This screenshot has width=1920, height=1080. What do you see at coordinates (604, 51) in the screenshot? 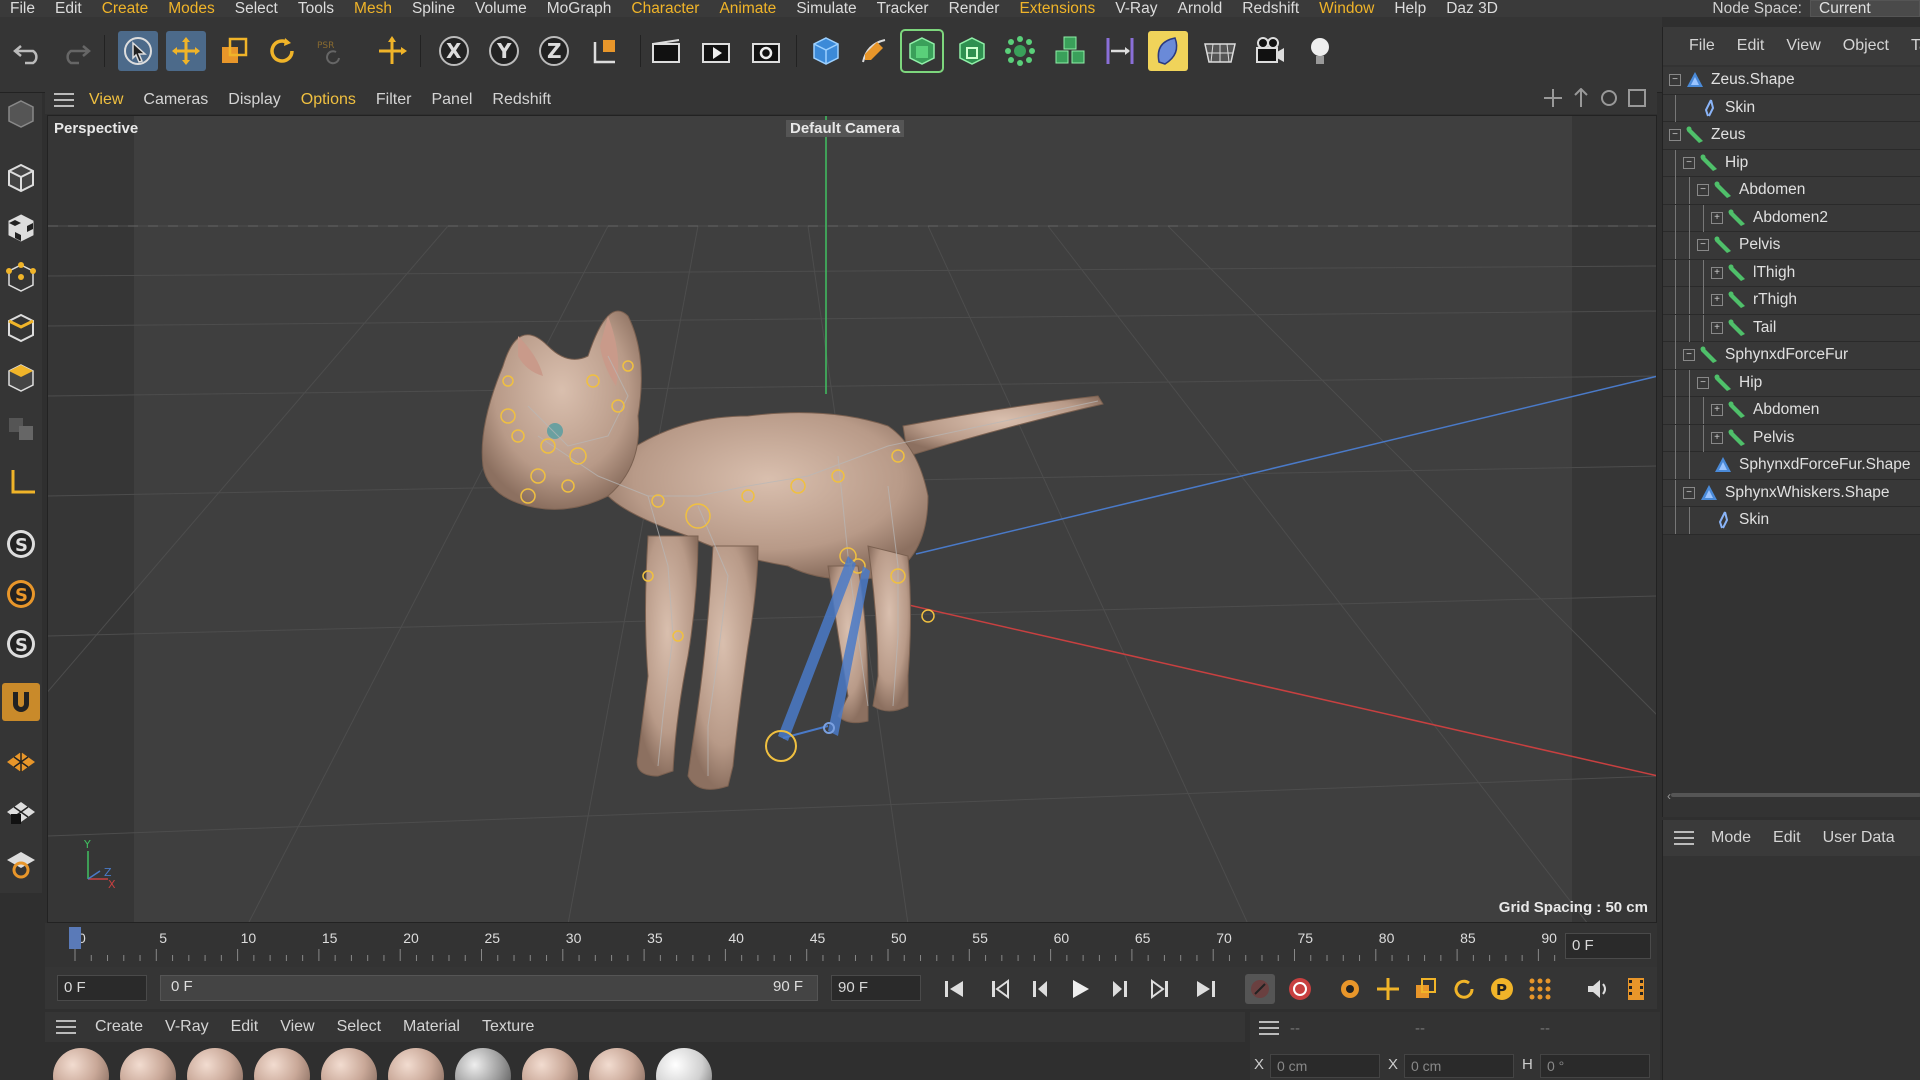
I see `world-coordinates-button` at bounding box center [604, 51].